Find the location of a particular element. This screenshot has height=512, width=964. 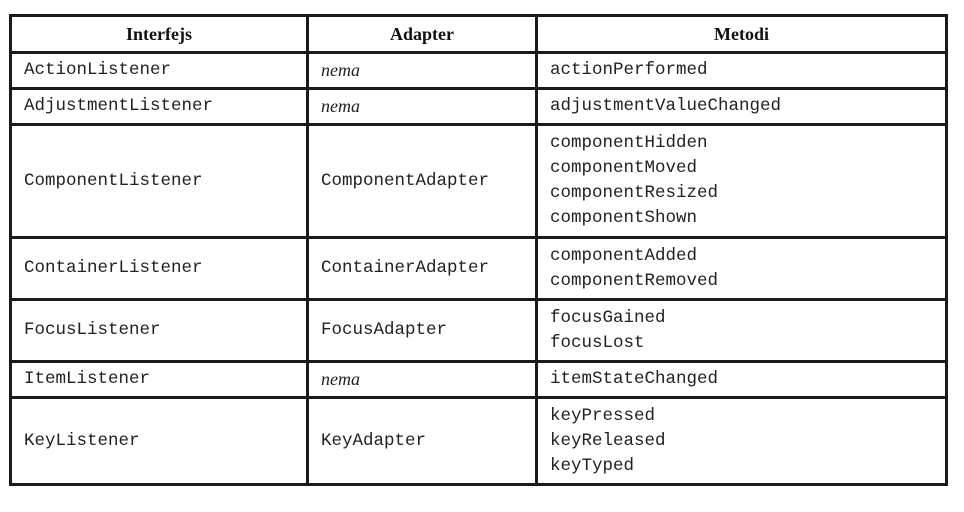

adapter-cell: FocusAdapter is located at coordinates (422, 330).